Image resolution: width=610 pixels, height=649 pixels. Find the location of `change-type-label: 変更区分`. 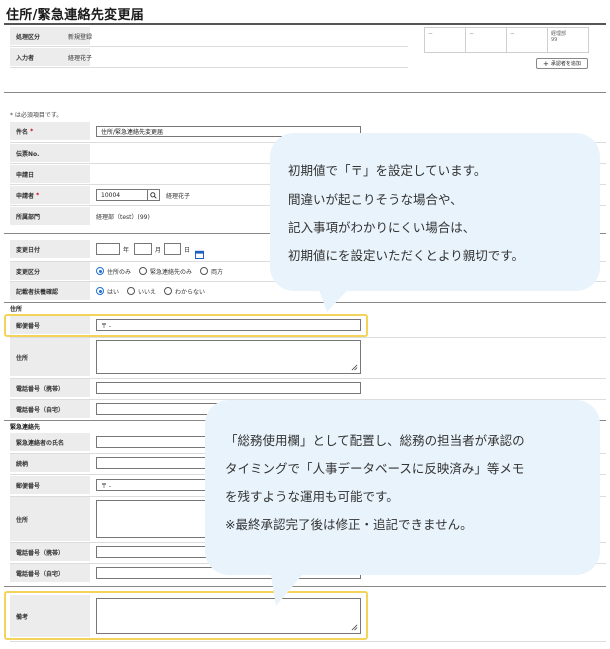

change-type-label: 変更区分 is located at coordinates (50, 271).